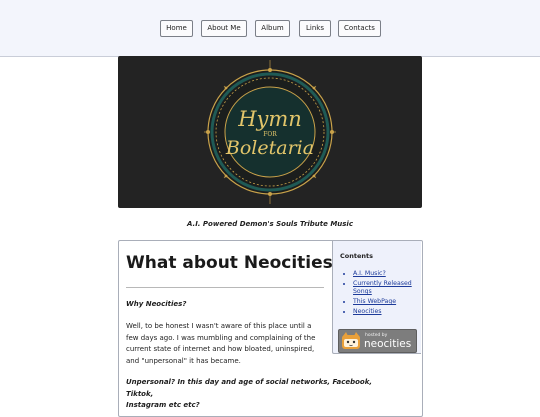 The height and width of the screenshot is (417, 540). I want to click on toc-item: This WebPage, so click(388, 302).